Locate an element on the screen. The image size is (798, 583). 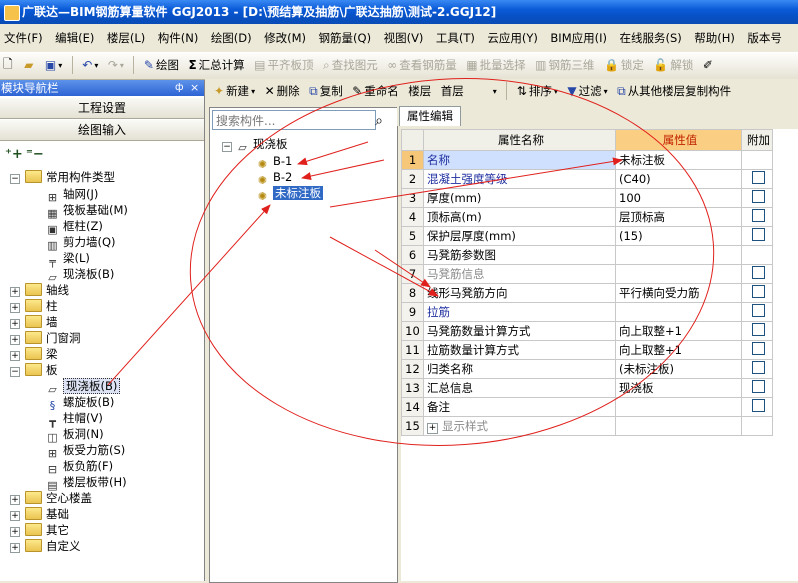
sum-calc-button: Σ 汇总计算 is located at coordinates (216, 65).